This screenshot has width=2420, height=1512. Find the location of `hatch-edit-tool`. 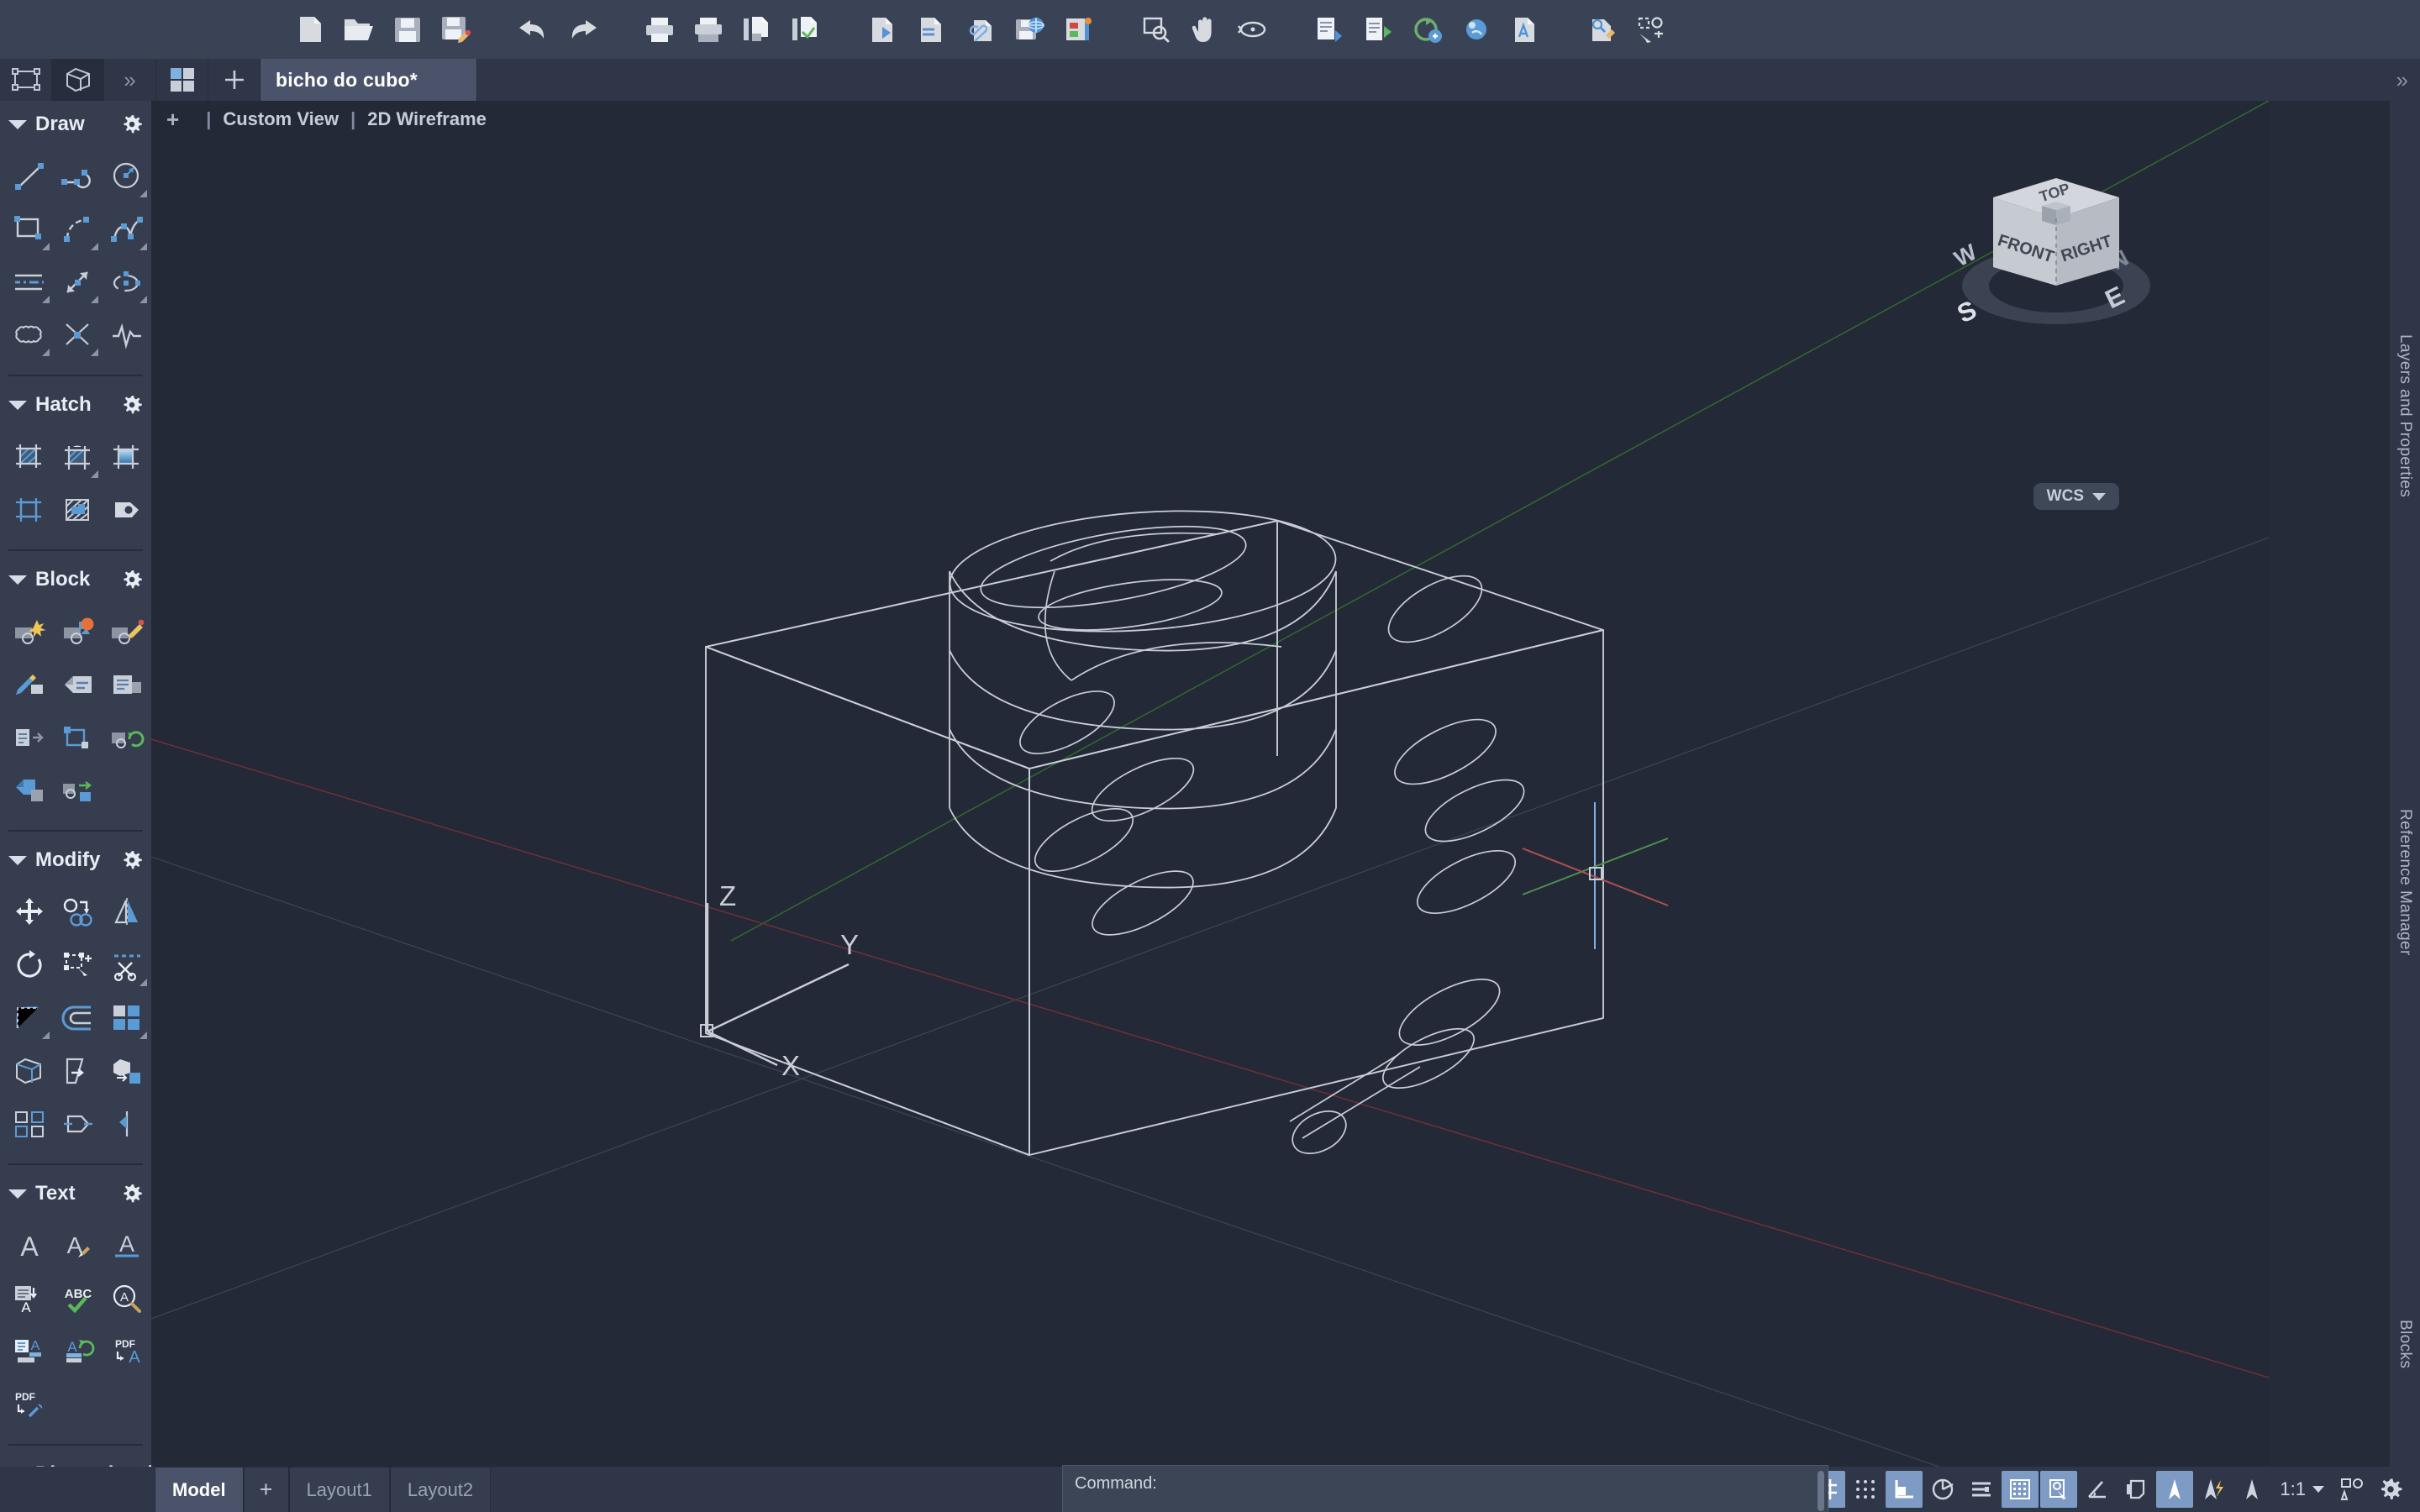

hatch-edit-tool is located at coordinates (78, 456).